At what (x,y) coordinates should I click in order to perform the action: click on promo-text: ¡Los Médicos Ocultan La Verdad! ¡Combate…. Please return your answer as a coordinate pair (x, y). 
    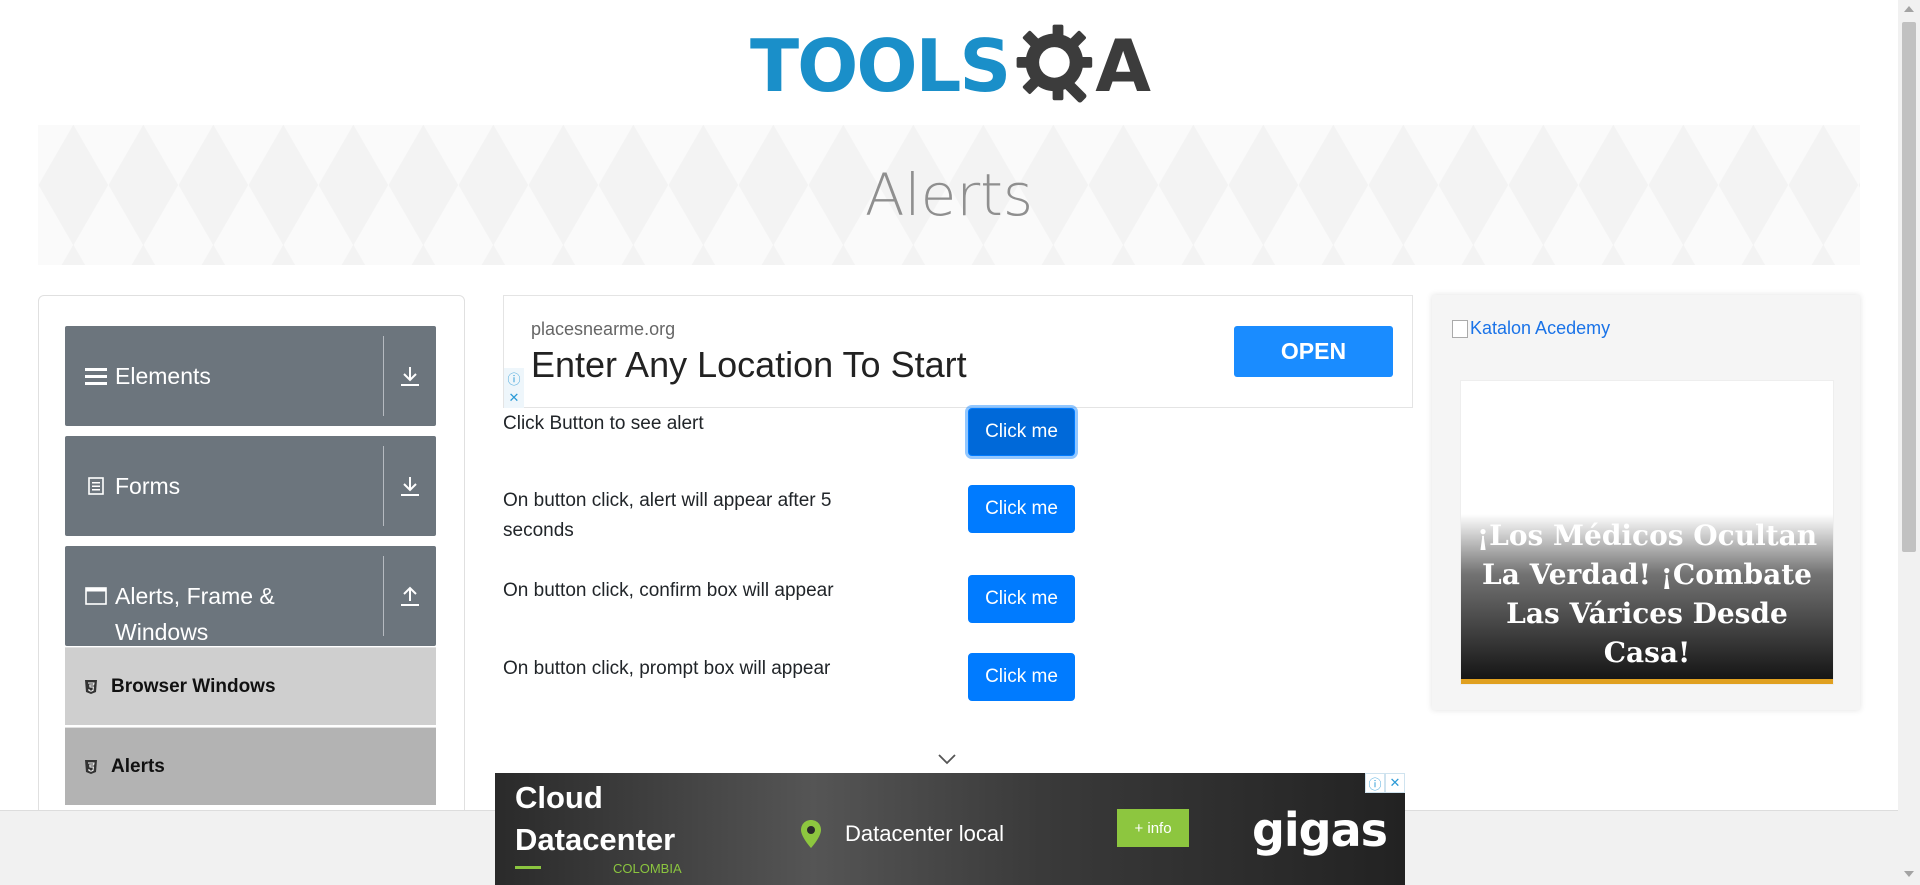
    Looking at the image, I should click on (1647, 594).